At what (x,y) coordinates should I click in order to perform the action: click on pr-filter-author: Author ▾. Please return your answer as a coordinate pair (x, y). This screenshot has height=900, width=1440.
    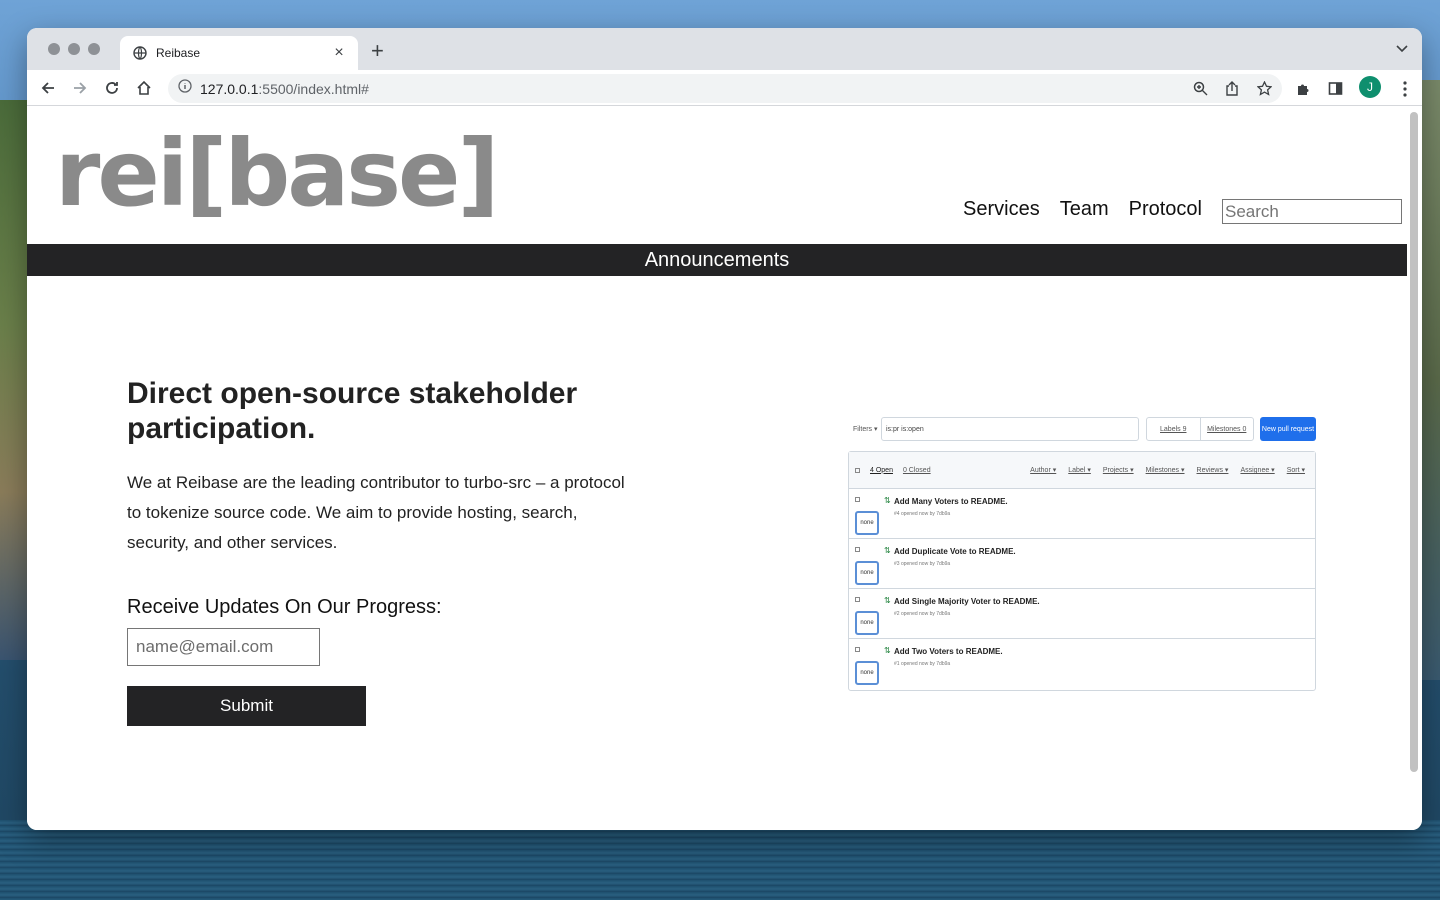
    Looking at the image, I should click on (1043, 470).